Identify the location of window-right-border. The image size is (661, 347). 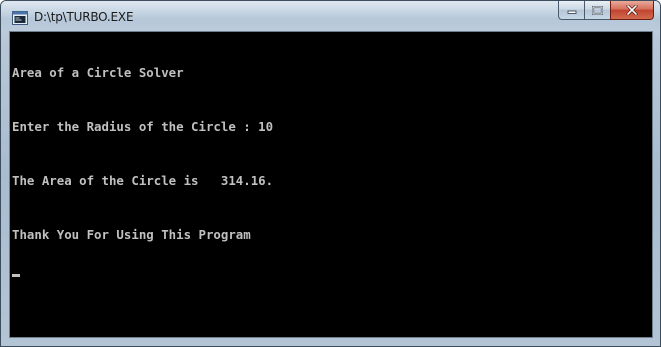
(656, 184).